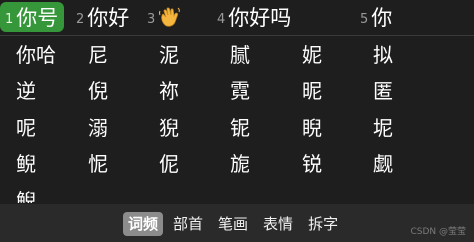 The image size is (474, 242). What do you see at coordinates (26, 128) in the screenshot?
I see `grid-candidate: 呢` at bounding box center [26, 128].